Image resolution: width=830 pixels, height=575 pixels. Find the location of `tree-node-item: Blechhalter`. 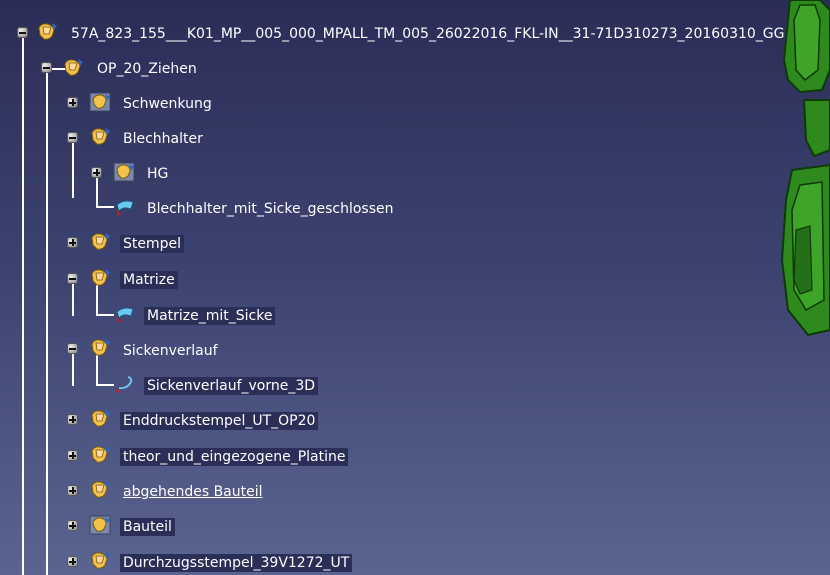

tree-node-item: Blechhalter is located at coordinates (163, 139).